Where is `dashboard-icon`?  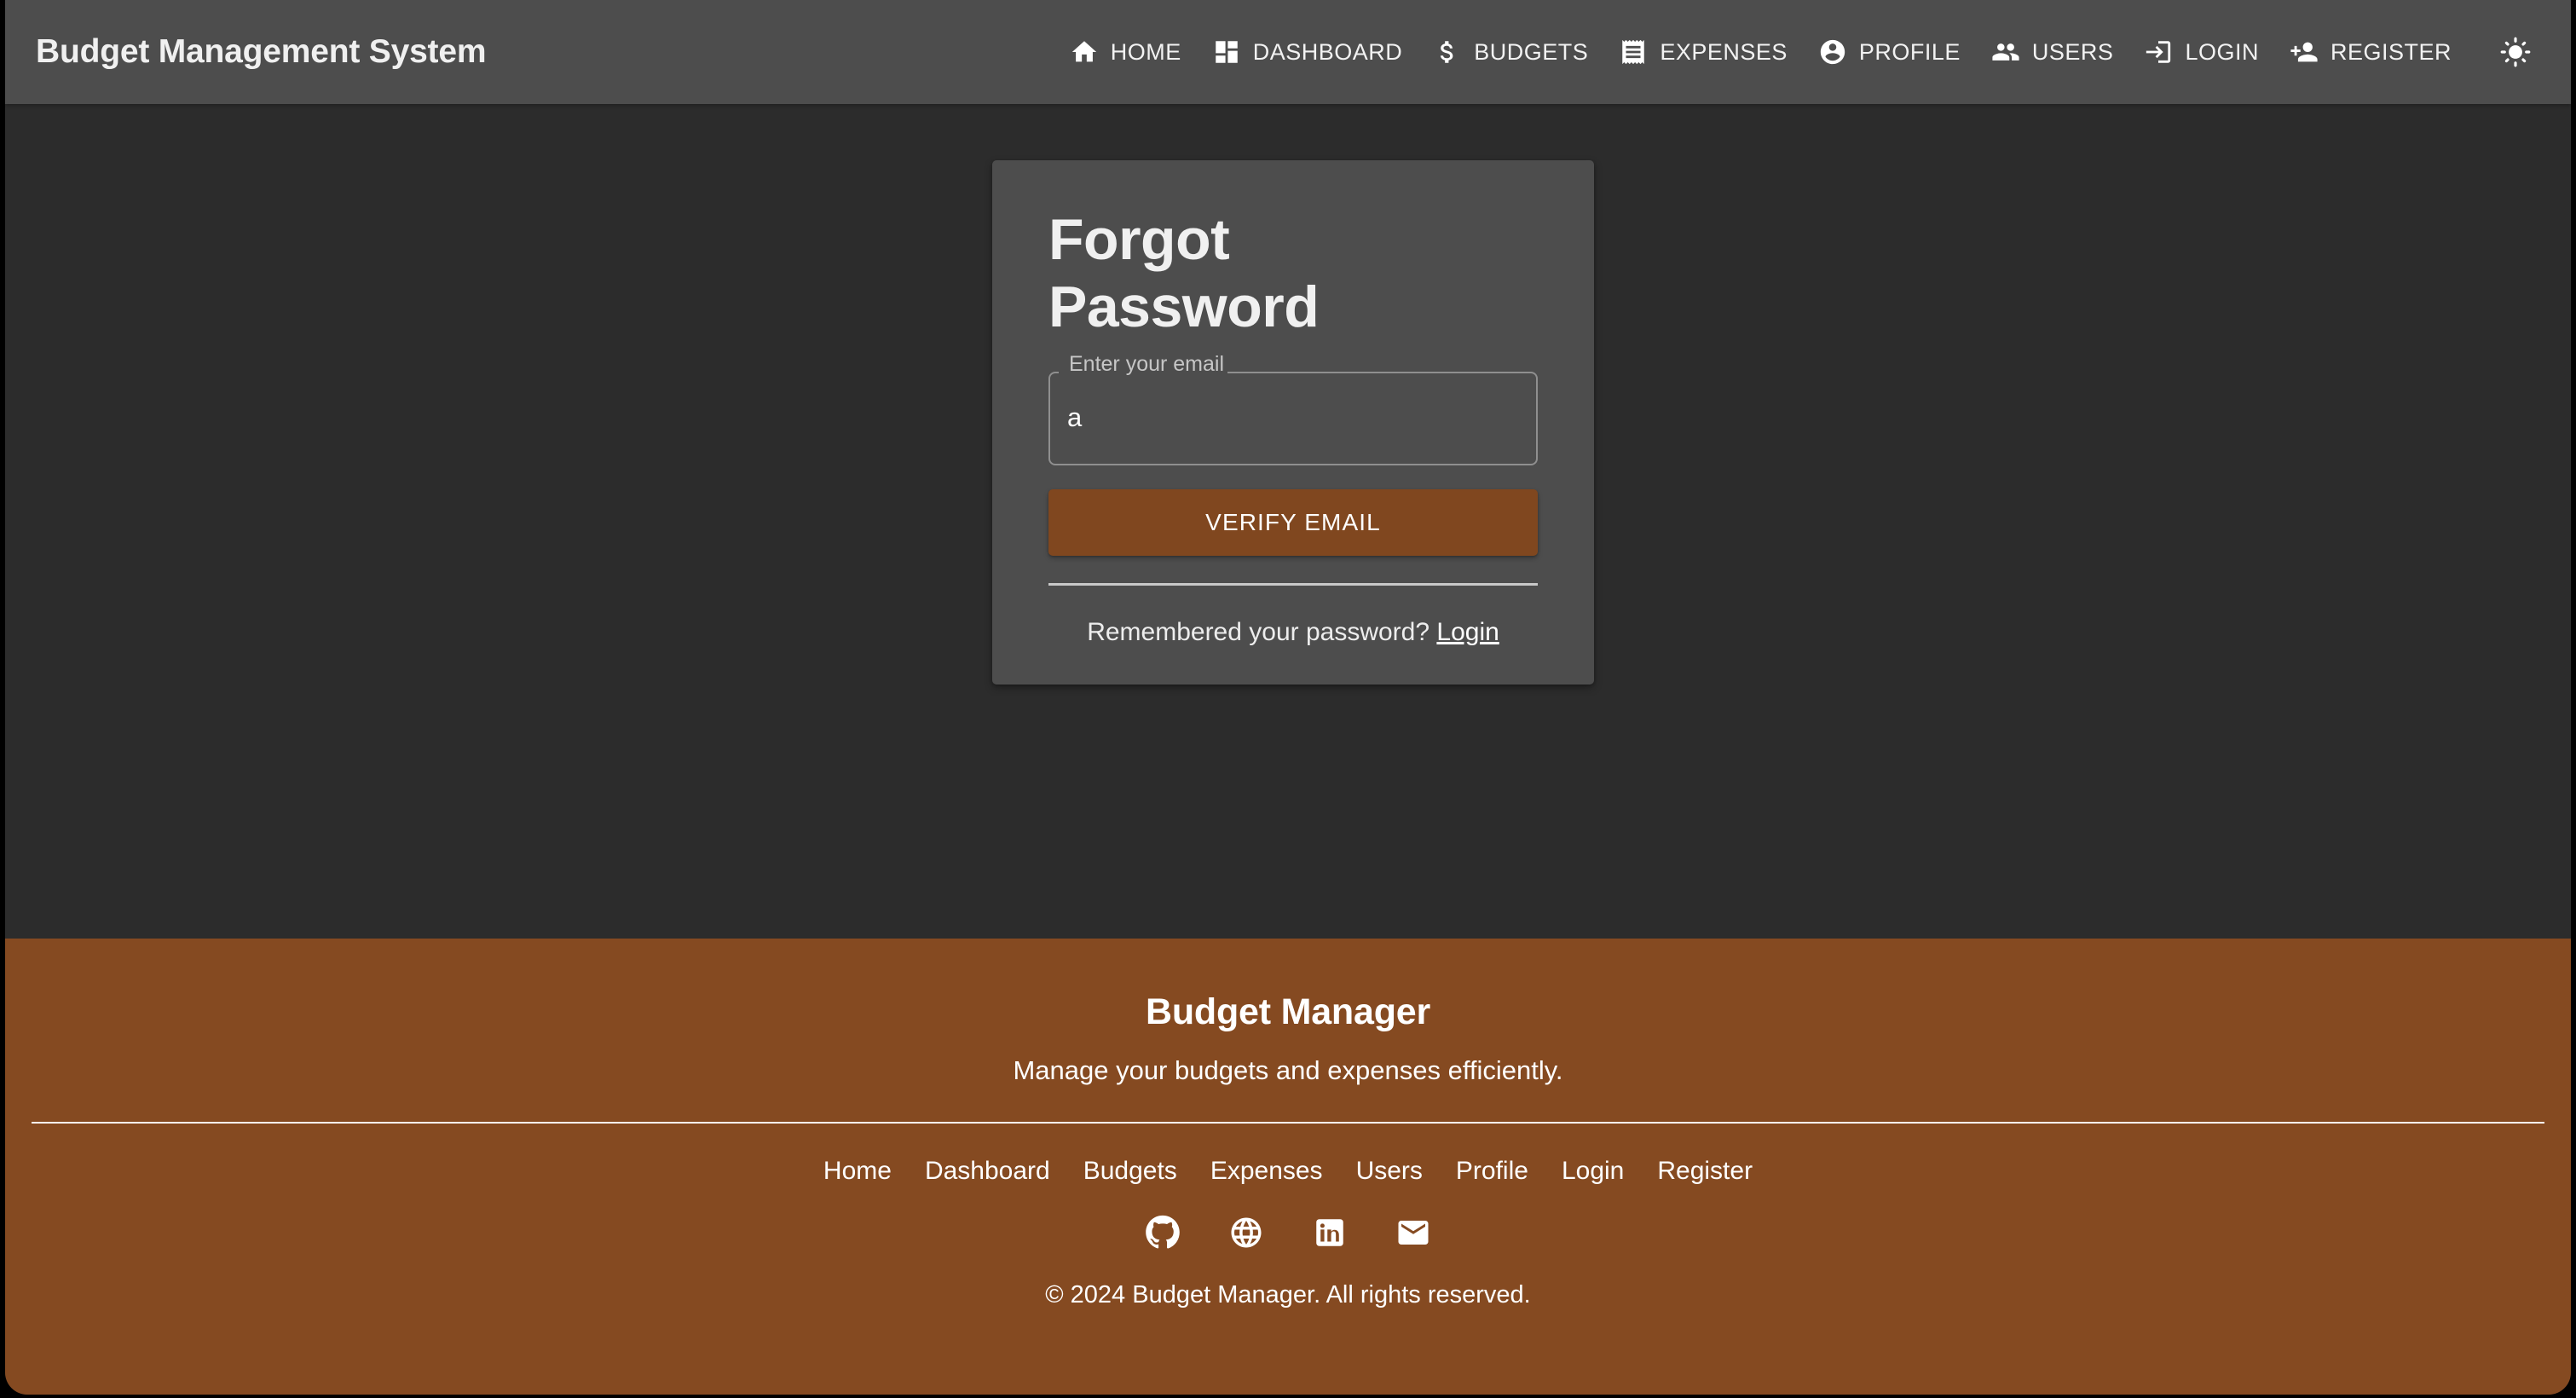
dashboard-icon is located at coordinates (1226, 52).